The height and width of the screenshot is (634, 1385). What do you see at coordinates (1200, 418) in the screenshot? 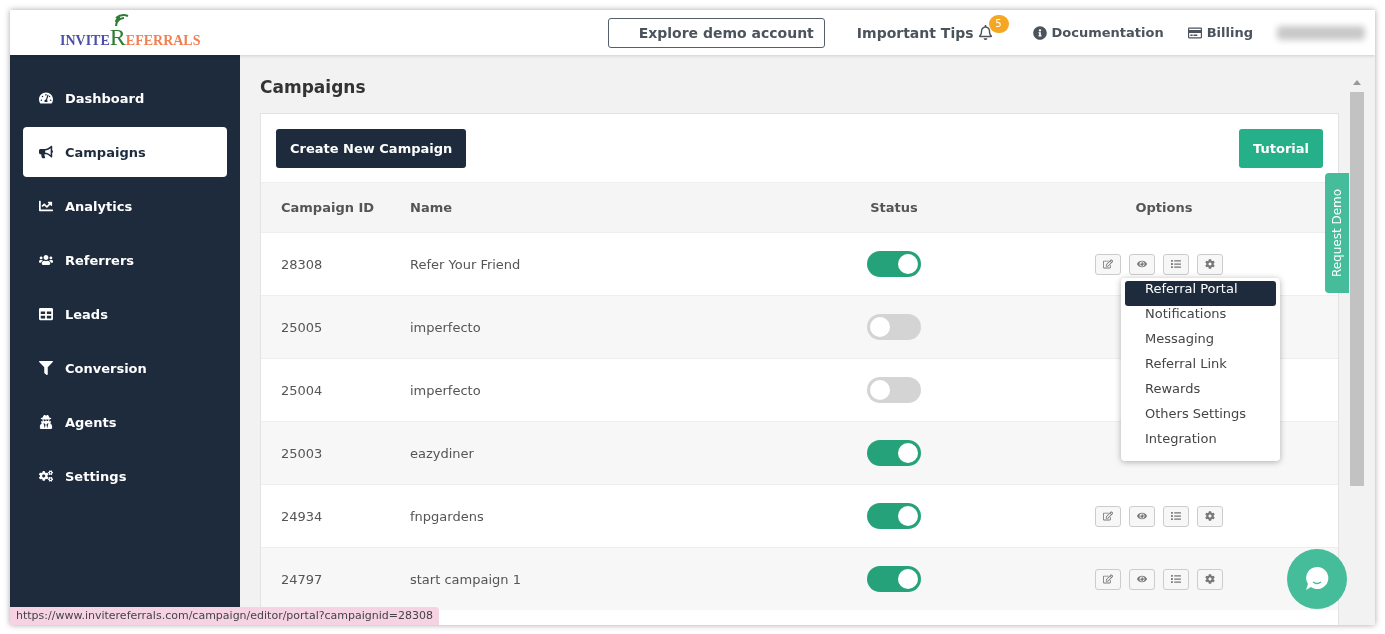
I see `menu-item: Others Settings` at bounding box center [1200, 418].